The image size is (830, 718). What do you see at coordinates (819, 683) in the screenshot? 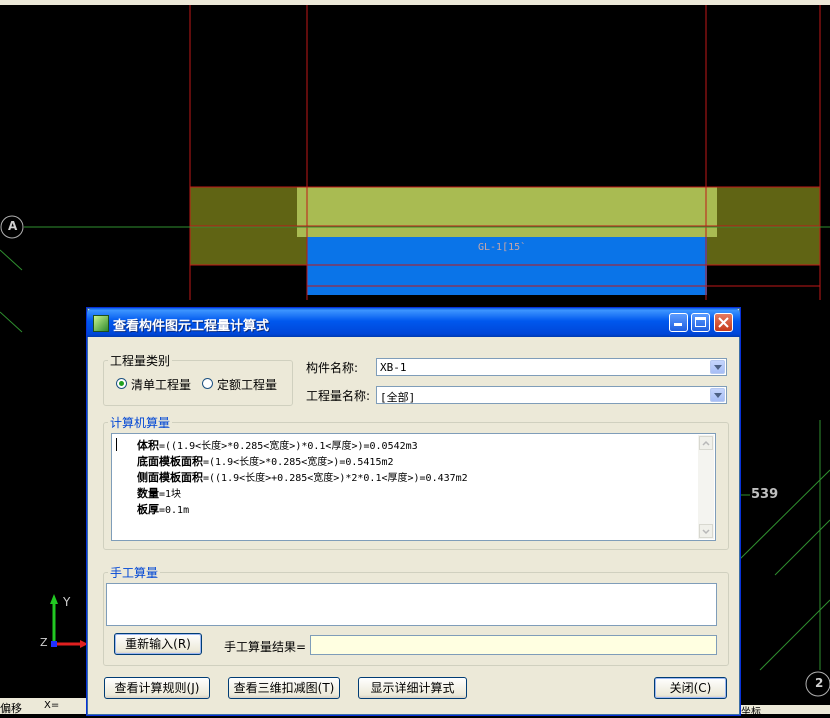
I see `axis-bubble-2-label: 2` at bounding box center [819, 683].